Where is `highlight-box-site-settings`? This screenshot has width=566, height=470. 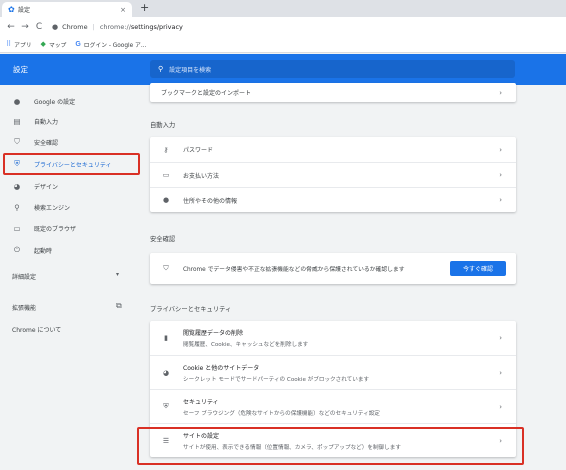
highlight-box-site-settings is located at coordinates (330, 446).